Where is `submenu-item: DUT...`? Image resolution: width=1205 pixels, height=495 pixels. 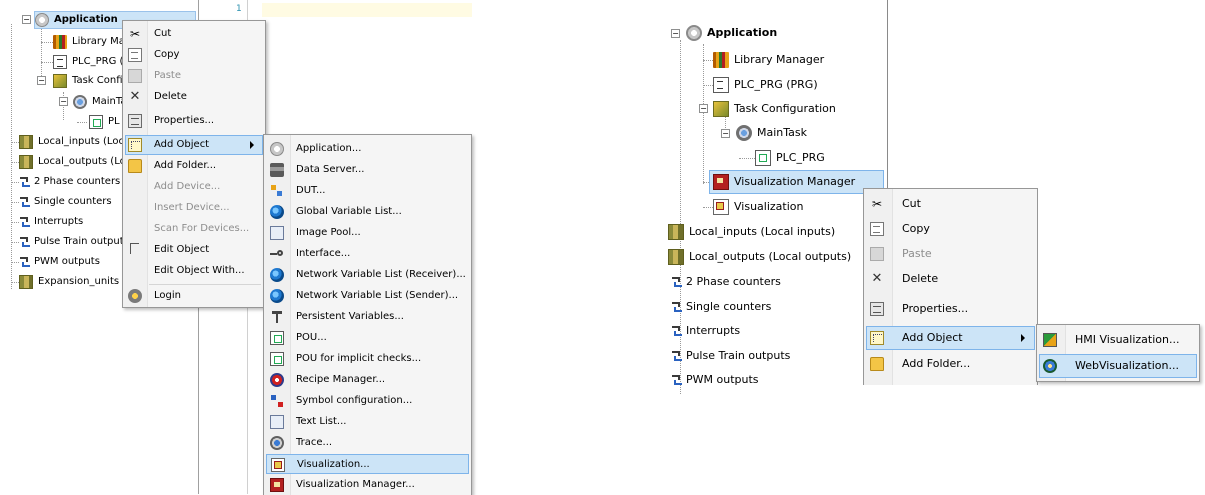 submenu-item: DUT... is located at coordinates (367, 191).